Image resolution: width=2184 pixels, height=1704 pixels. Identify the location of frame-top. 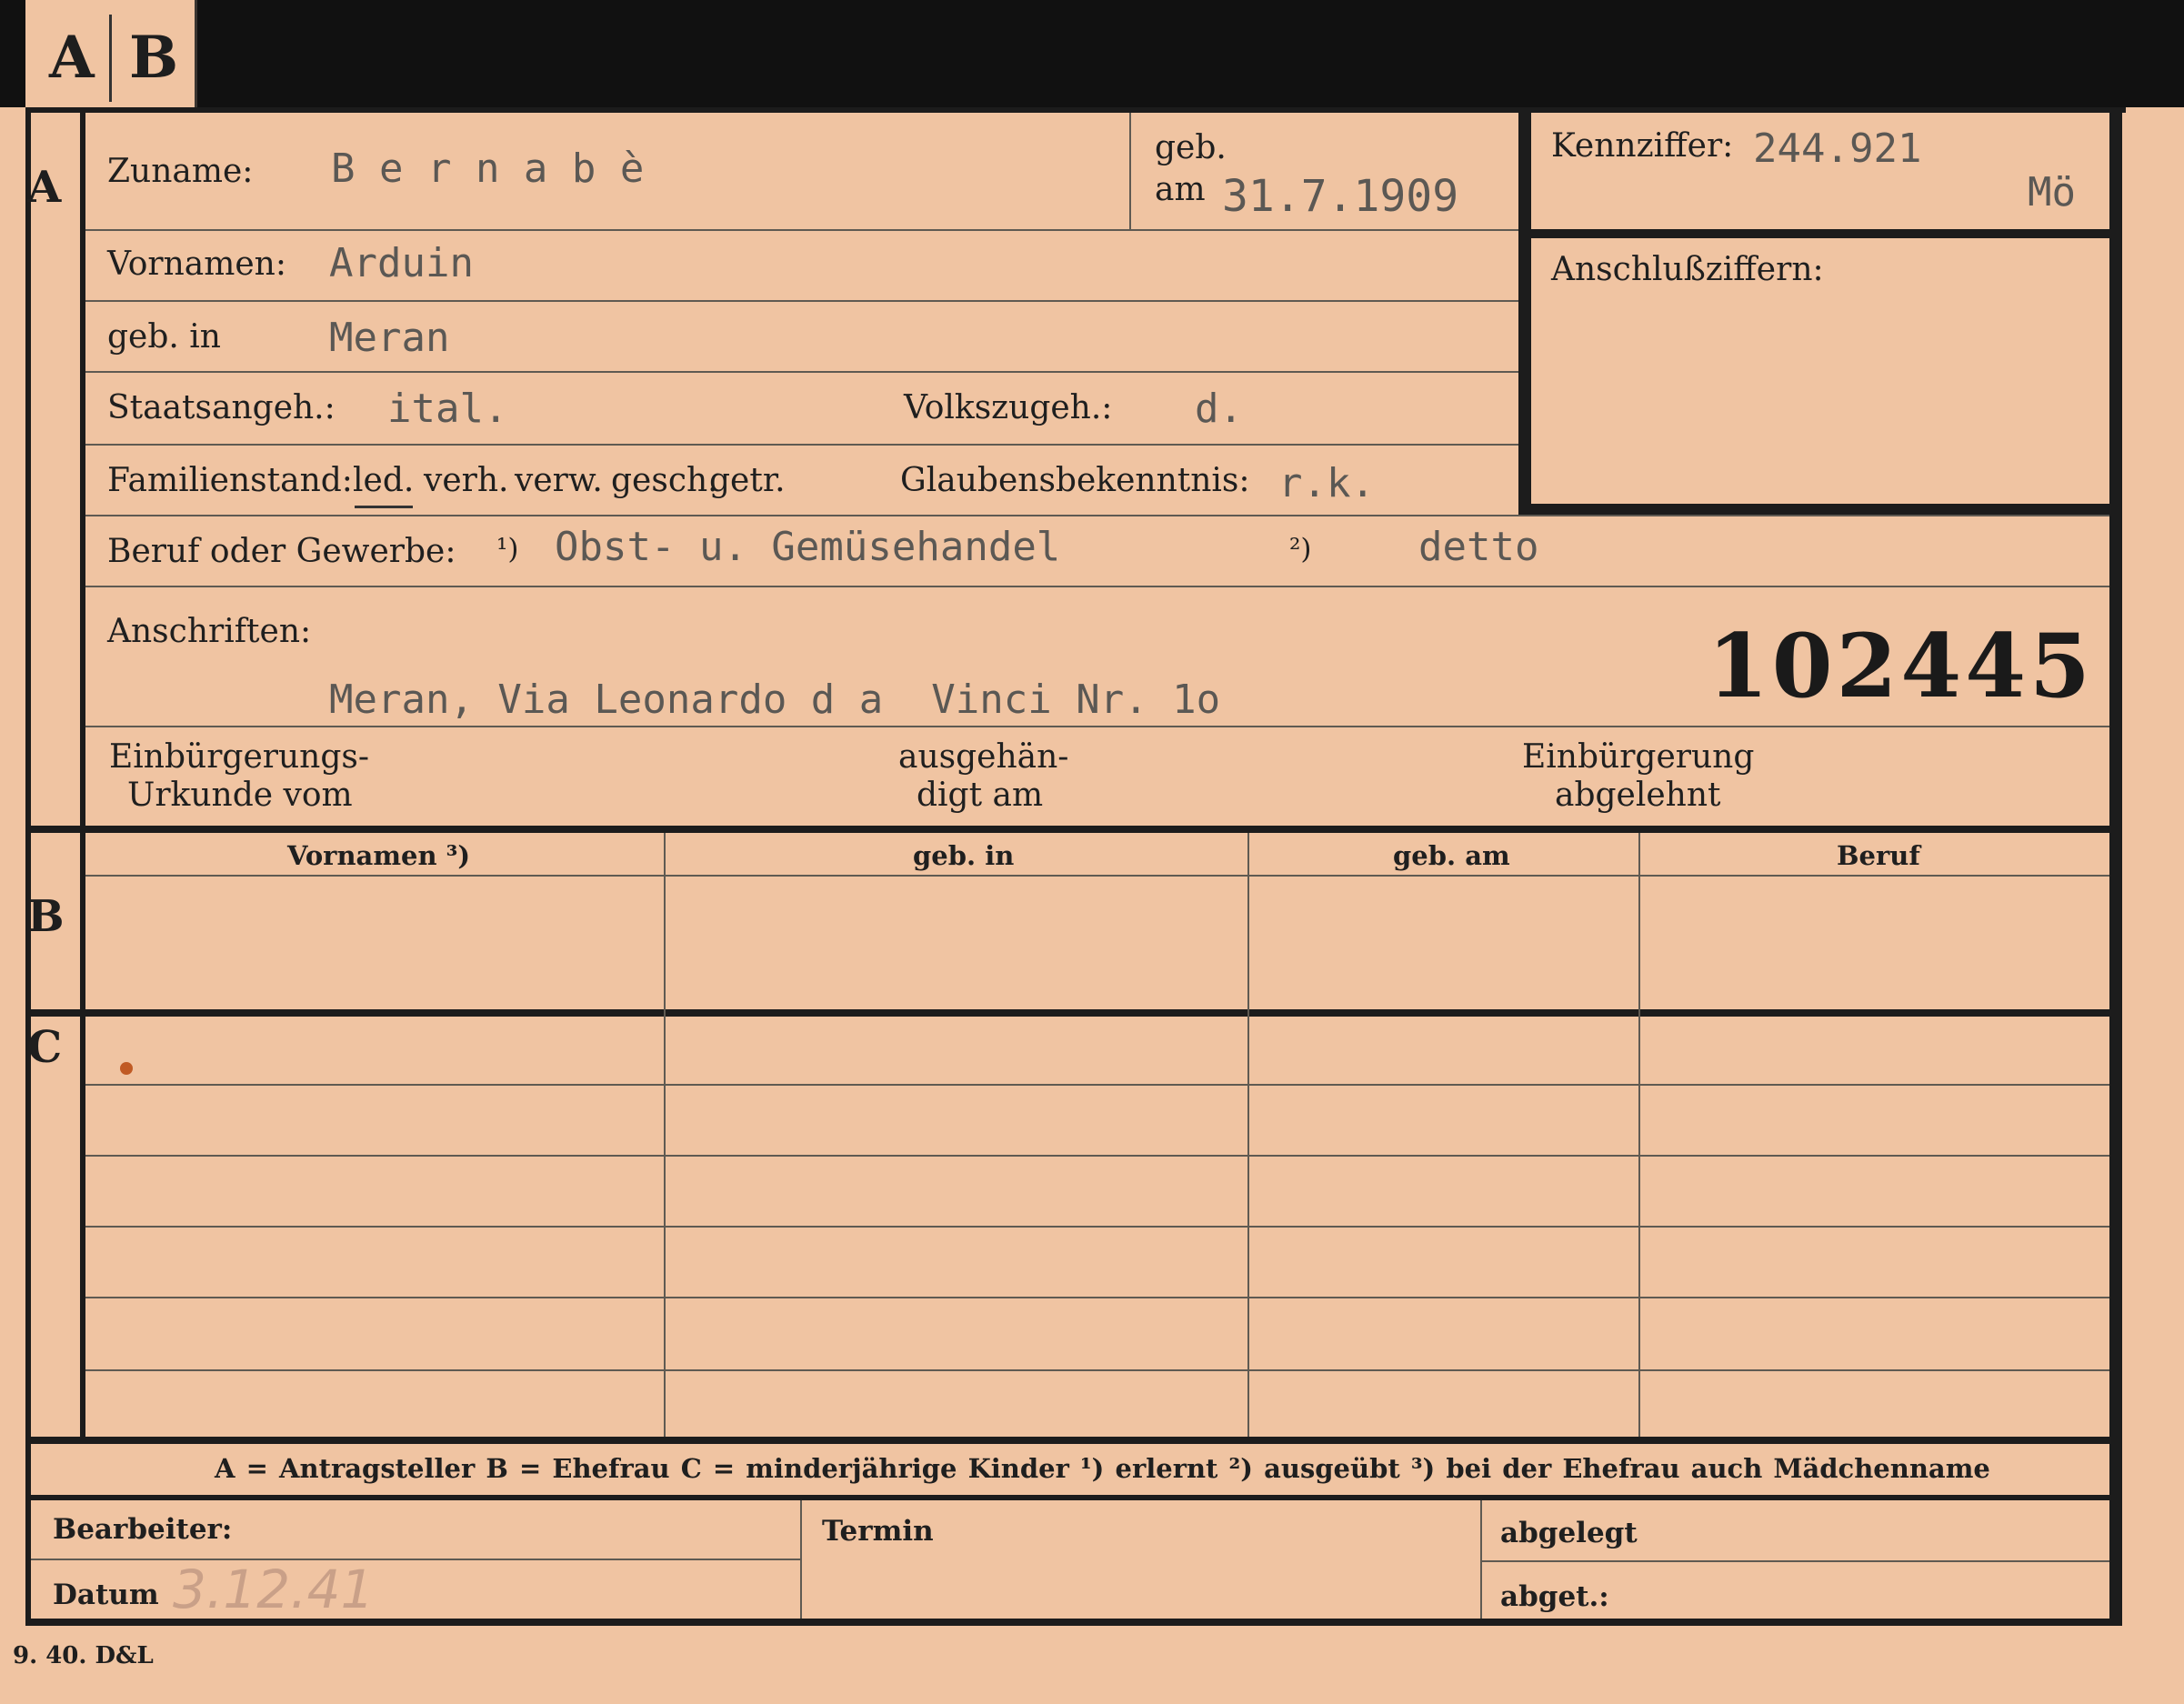
(1075, 110).